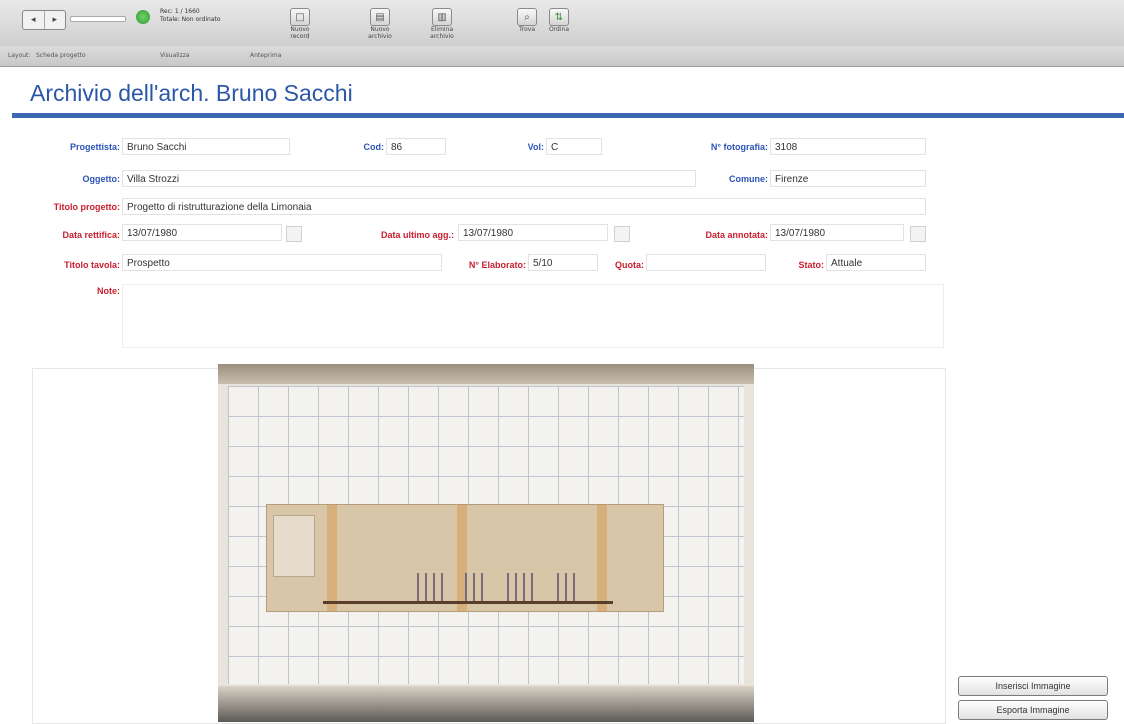 The width and height of the screenshot is (1124, 724). Describe the element at coordinates (736, 235) in the screenshot. I see `data-annotata-label: Data annotata:` at that location.